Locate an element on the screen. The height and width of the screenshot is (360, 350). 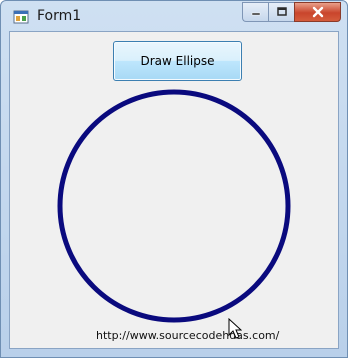
url-label: http://www.sourcecodehdas.com/ is located at coordinates (187, 335).